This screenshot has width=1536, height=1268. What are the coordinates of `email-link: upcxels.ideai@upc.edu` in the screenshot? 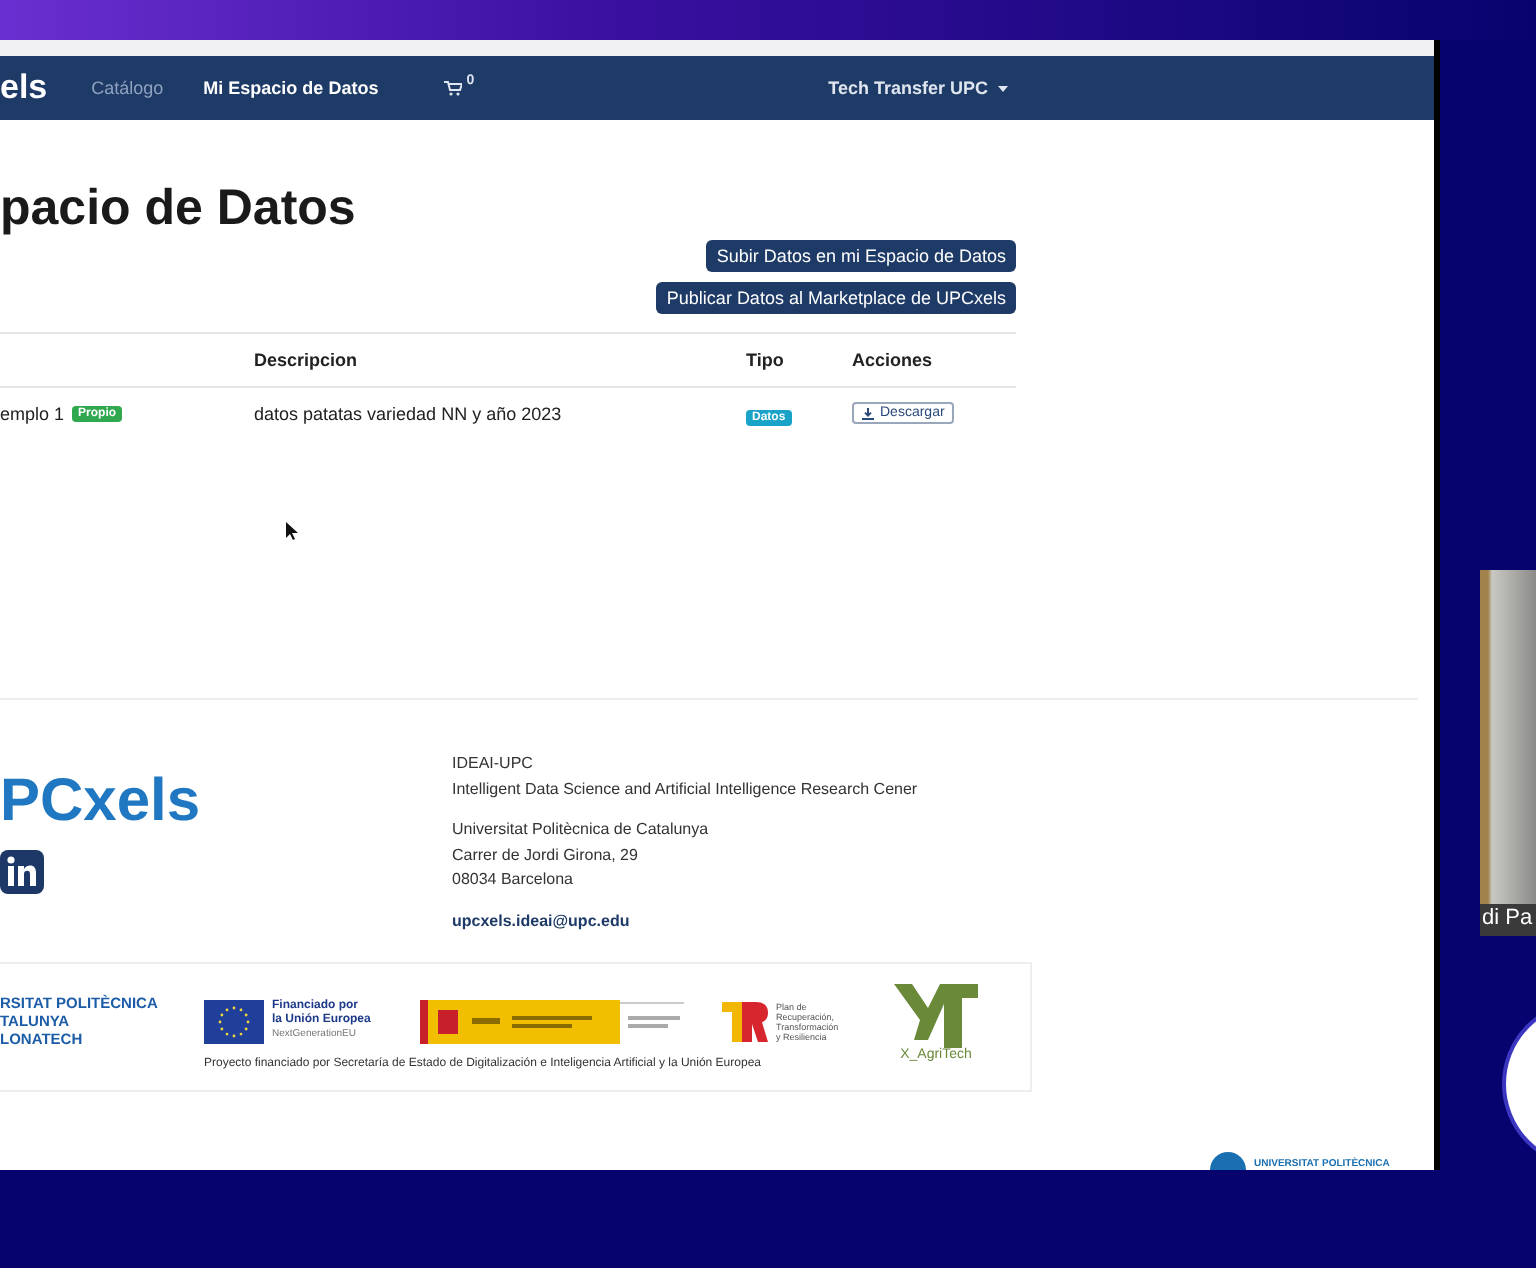 It's located at (685, 921).